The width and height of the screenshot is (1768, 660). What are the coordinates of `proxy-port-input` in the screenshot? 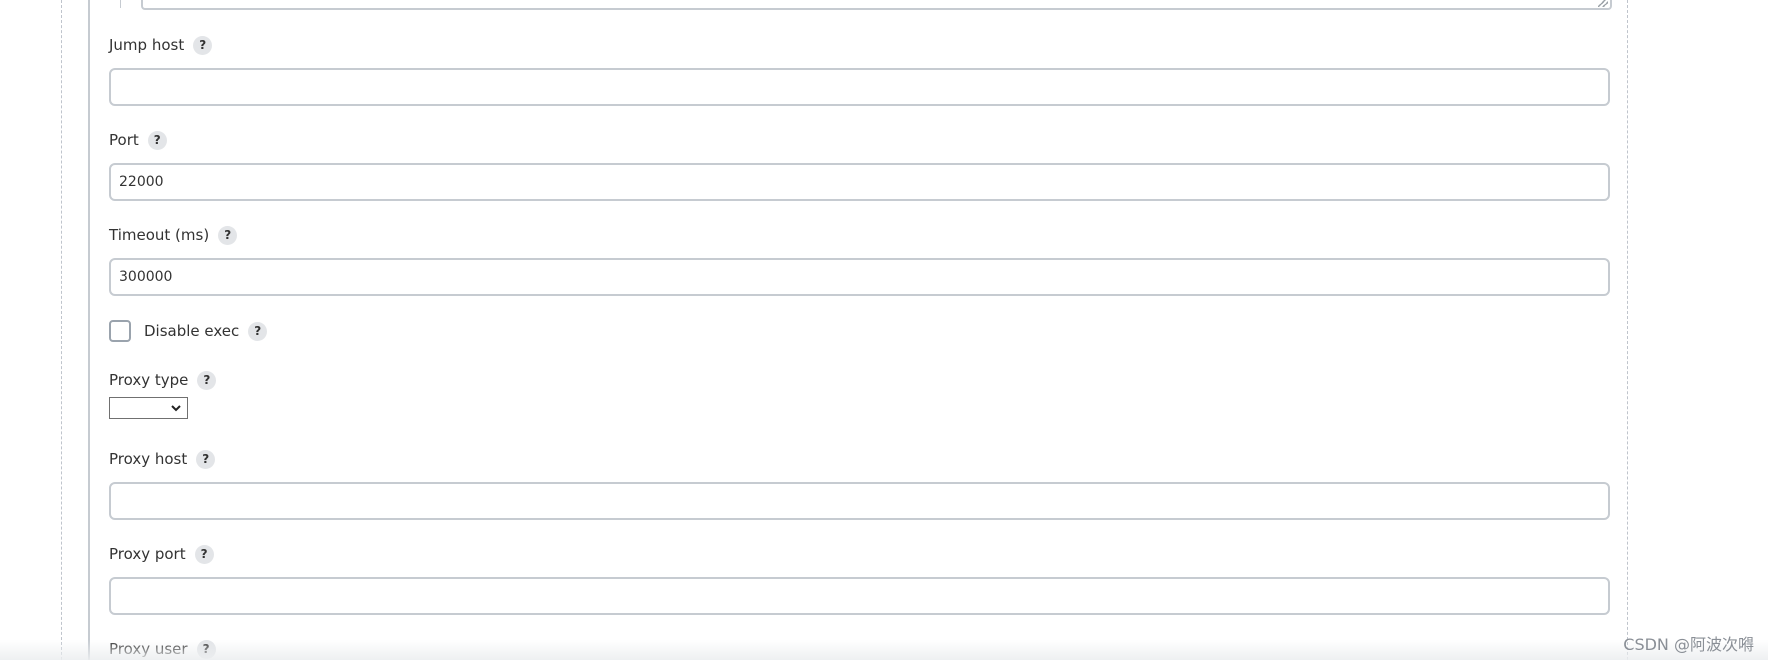 It's located at (859, 596).